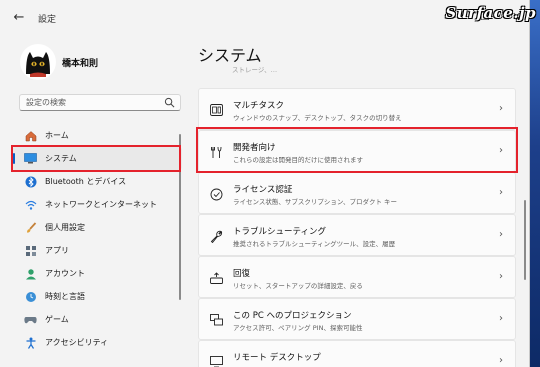 The image size is (540, 367). What do you see at coordinates (357, 277) in the screenshot?
I see `card-recovery: 回復 リセット、スタートアップの詳細設定、戻る ›` at bounding box center [357, 277].